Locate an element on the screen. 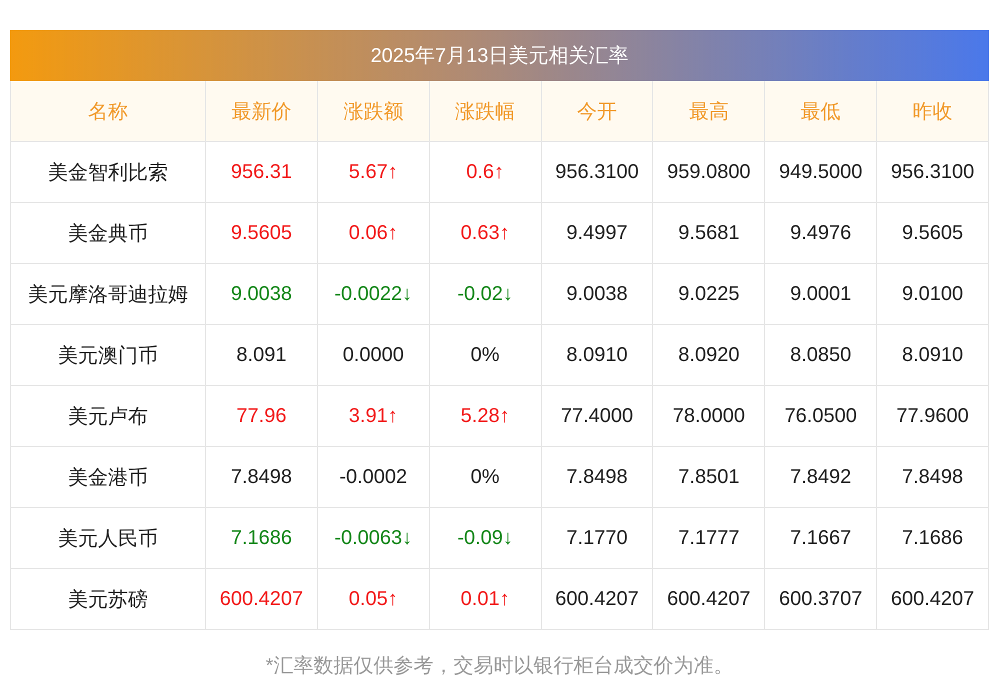 This screenshot has height=698, width=1000. column-header: 昨收 is located at coordinates (933, 111).